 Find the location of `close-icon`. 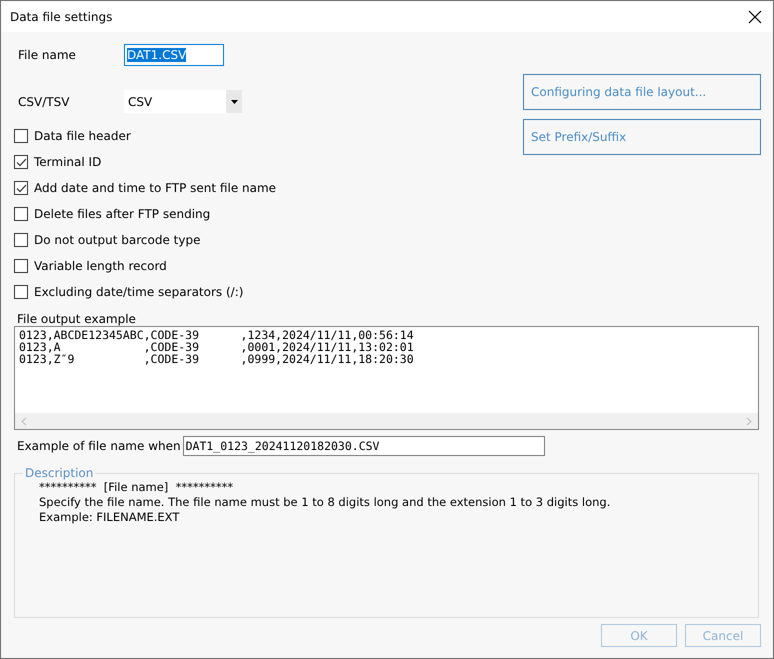

close-icon is located at coordinates (755, 17).